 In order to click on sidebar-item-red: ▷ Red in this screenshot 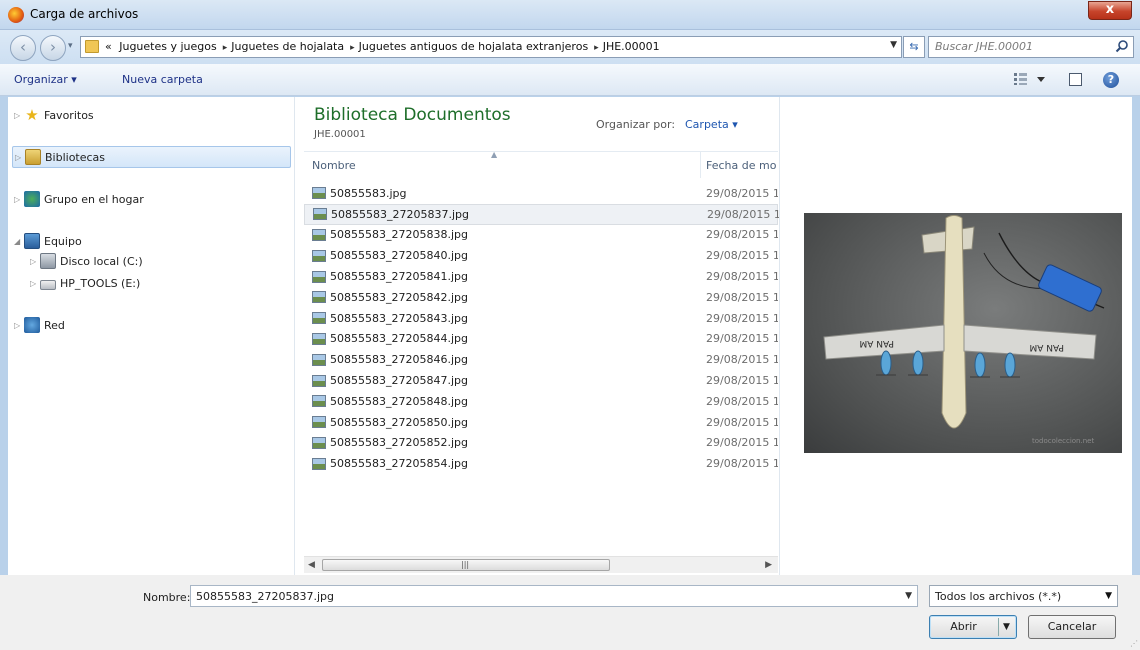, I will do `click(39, 325)`.